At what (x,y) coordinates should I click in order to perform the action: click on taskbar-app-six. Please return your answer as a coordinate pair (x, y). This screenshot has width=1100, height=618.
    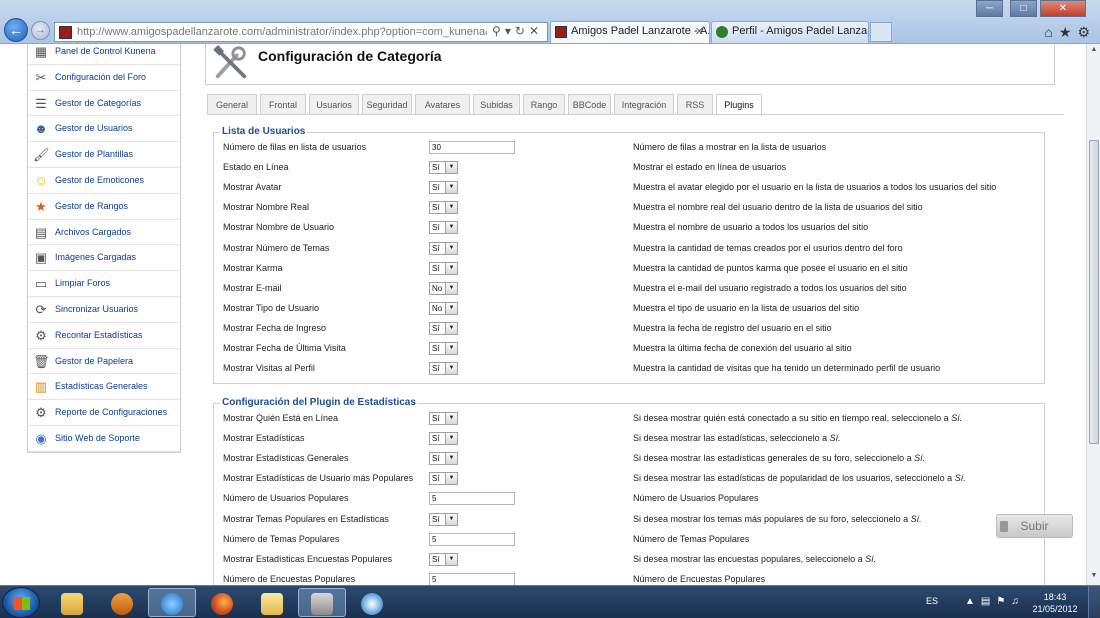
    Looking at the image, I should click on (322, 602).